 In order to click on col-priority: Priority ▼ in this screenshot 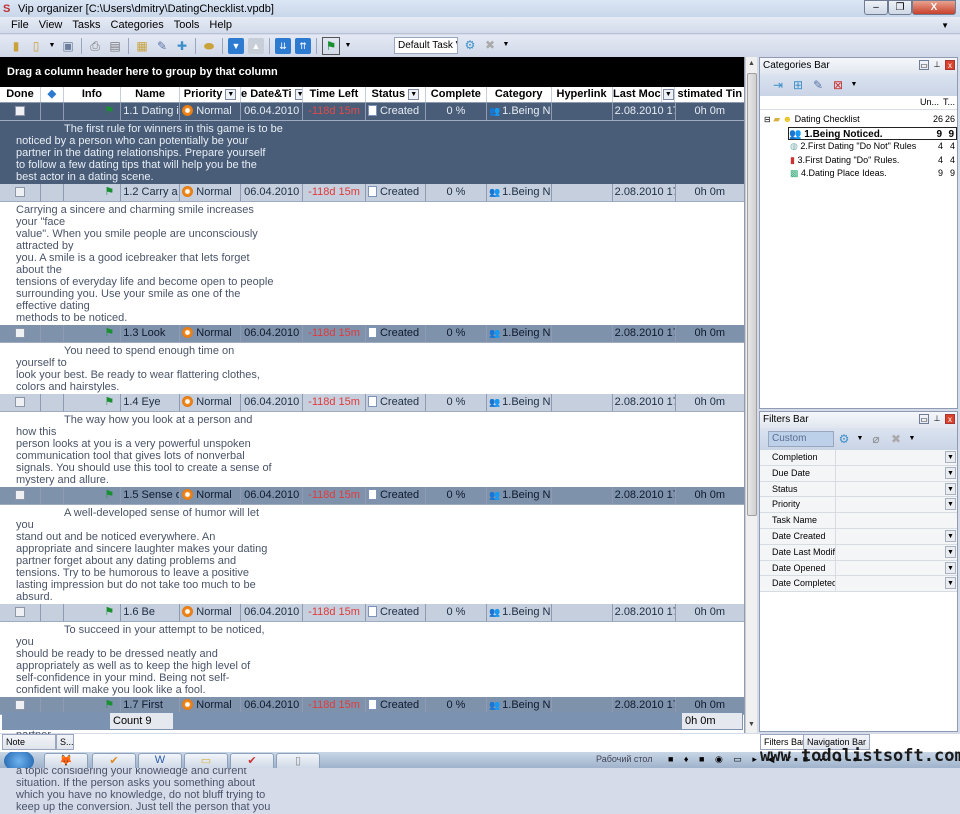, I will do `click(211, 94)`.